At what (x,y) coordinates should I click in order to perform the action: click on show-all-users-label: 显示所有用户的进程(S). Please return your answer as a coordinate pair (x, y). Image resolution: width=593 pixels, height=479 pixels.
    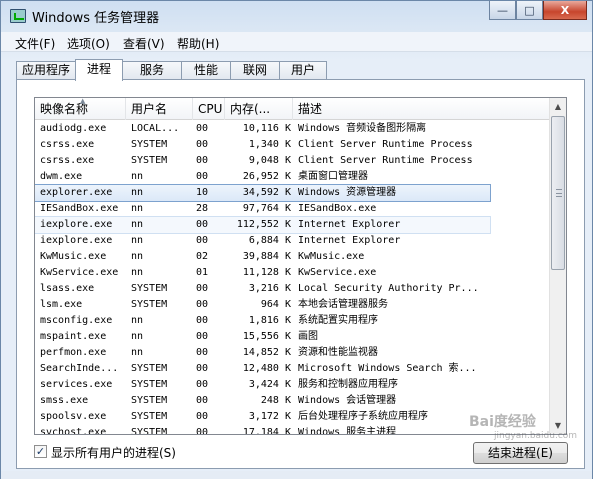
    Looking at the image, I should click on (113, 453).